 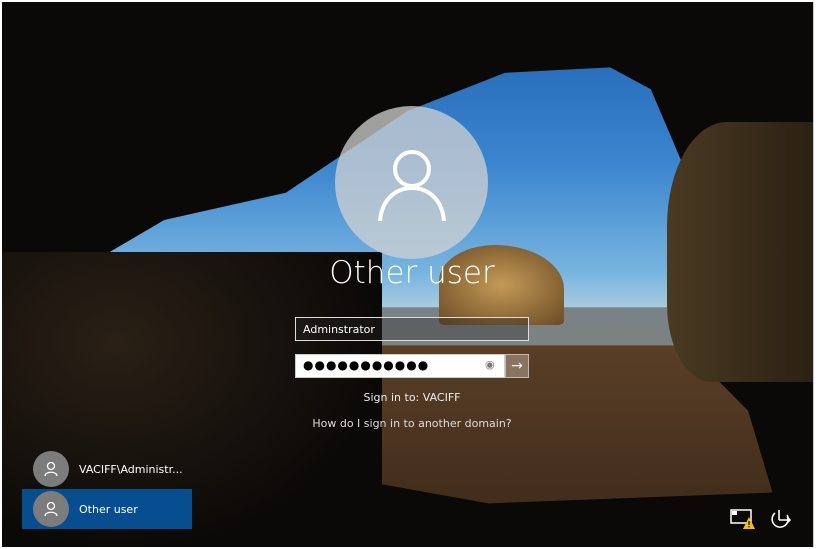 What do you see at coordinates (412, 397) in the screenshot?
I see `sign-in-to-label: Sign in to: VACIFF` at bounding box center [412, 397].